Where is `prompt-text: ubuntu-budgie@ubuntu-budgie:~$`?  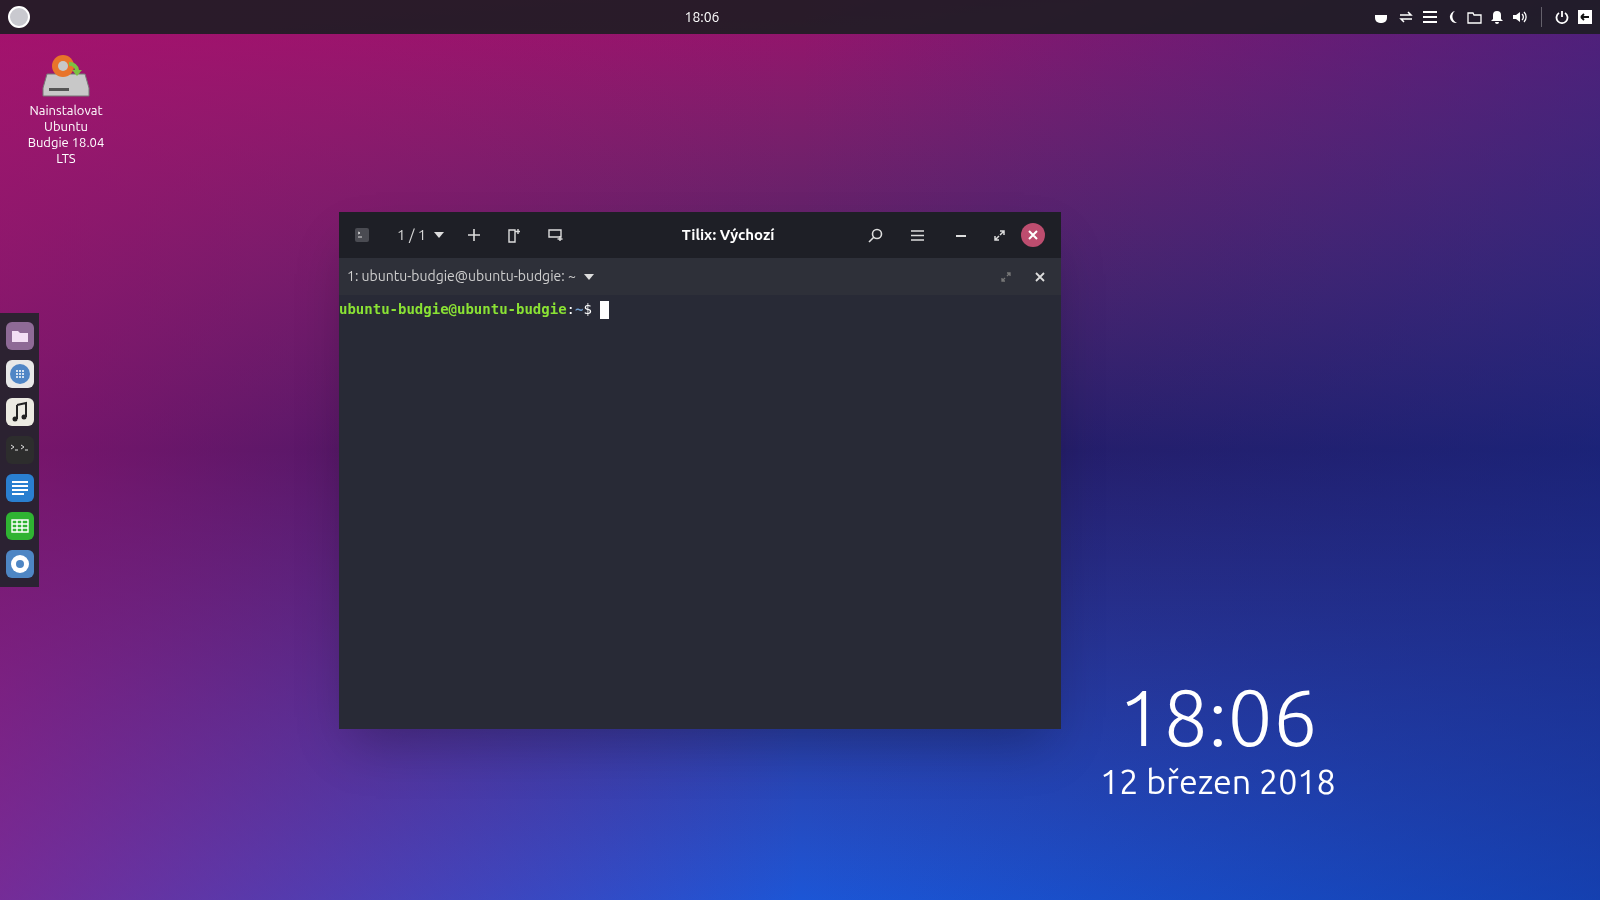 prompt-text: ubuntu-budgie@ubuntu-budgie:~$ is located at coordinates (465, 309).